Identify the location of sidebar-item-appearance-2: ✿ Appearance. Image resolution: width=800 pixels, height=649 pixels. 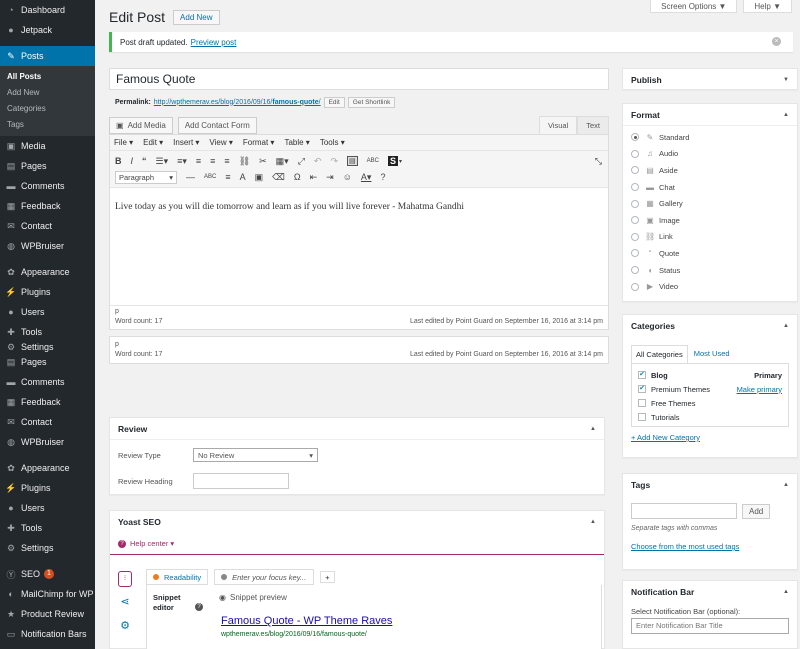
(47, 468).